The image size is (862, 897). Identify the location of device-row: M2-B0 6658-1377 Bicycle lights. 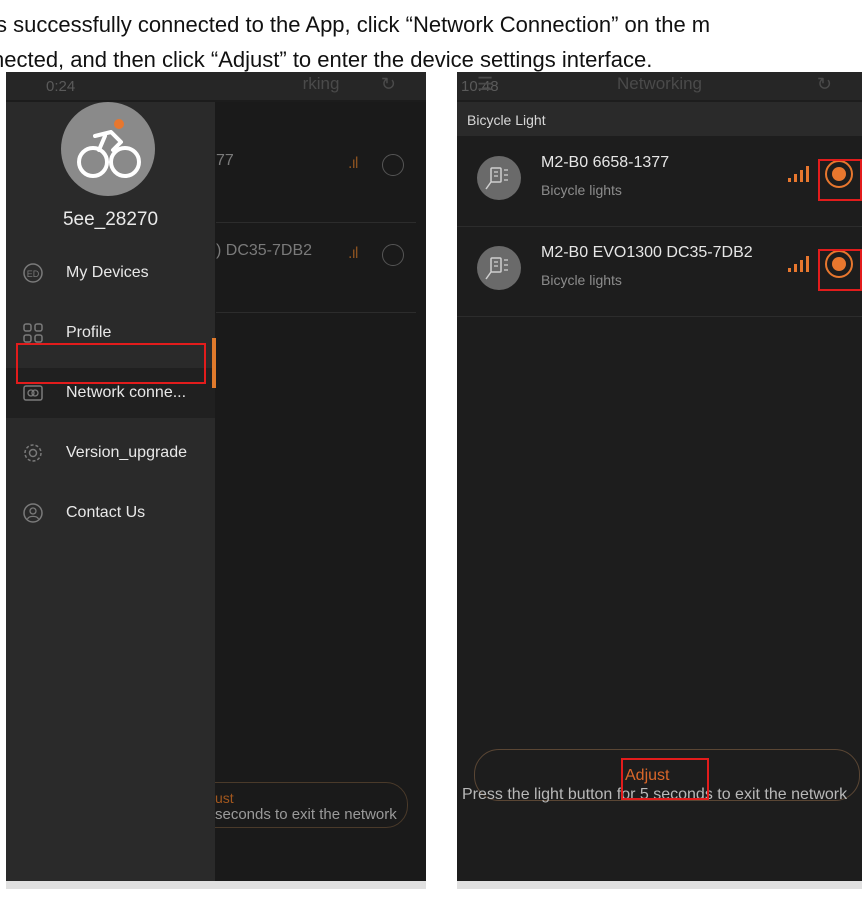
(659, 181).